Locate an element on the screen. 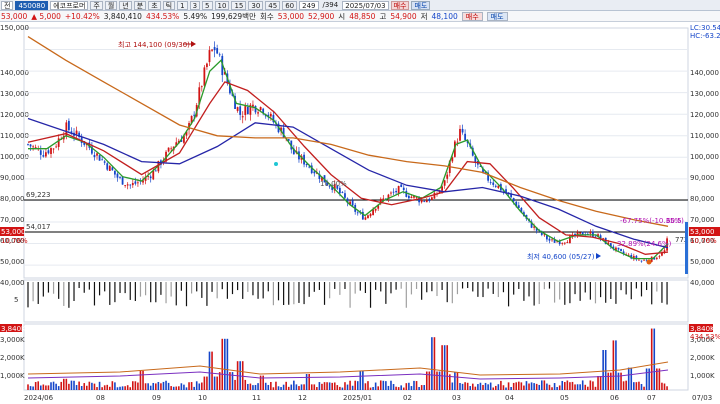 The width and height of the screenshot is (720, 404). interval-15-button: 15 is located at coordinates (239, 5).